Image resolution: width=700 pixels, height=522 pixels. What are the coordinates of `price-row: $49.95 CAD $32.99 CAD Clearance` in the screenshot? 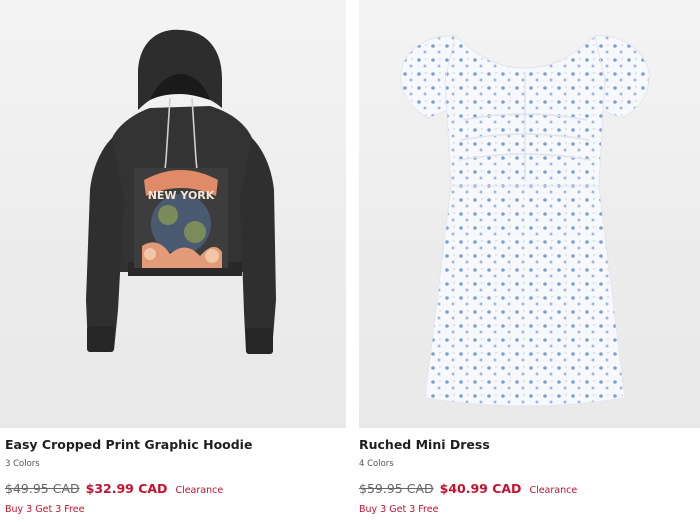 It's located at (114, 490).